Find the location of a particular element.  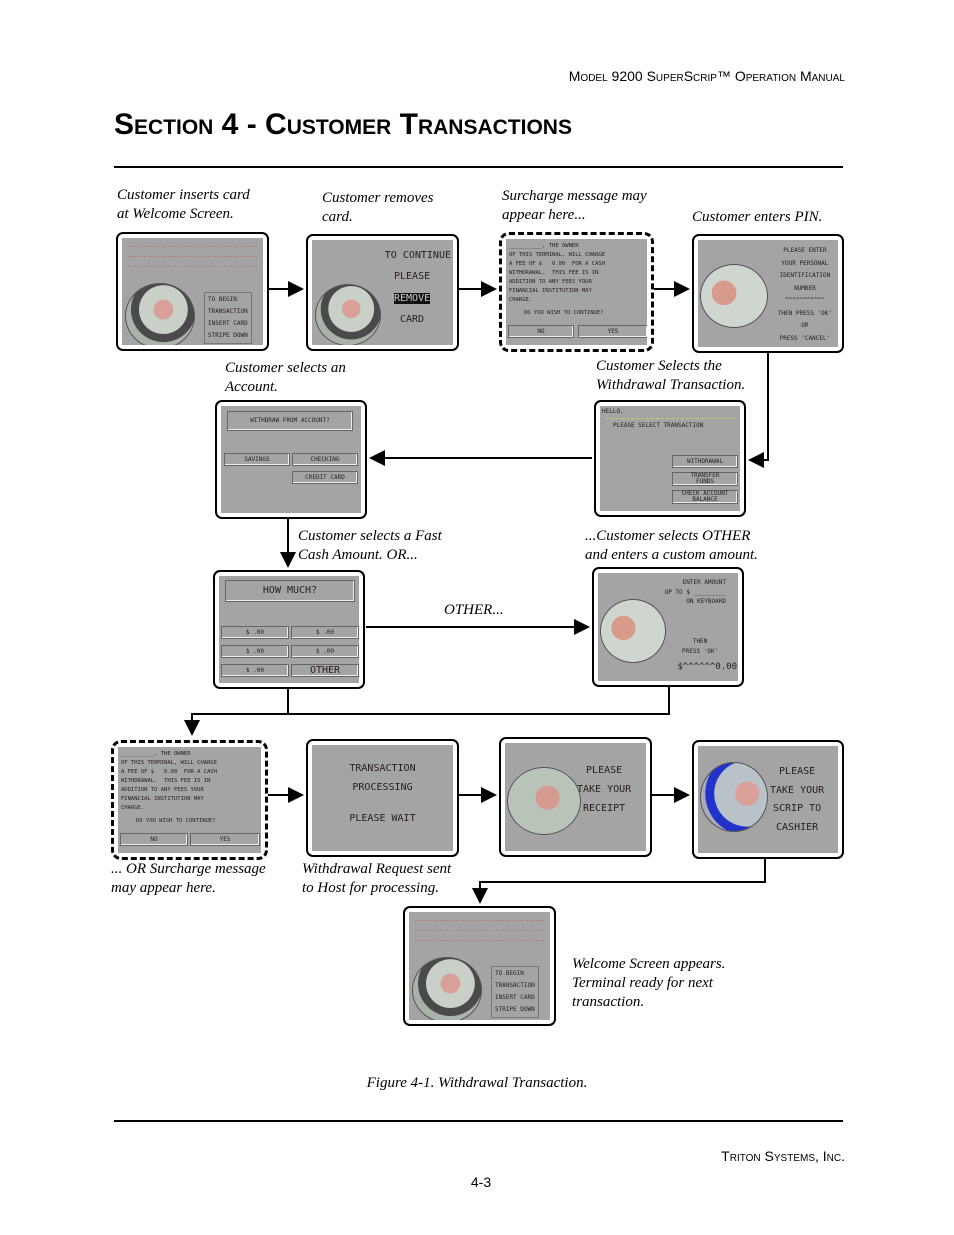

transfer-funds-button: TRANSFER FUNDS is located at coordinates (705, 479).